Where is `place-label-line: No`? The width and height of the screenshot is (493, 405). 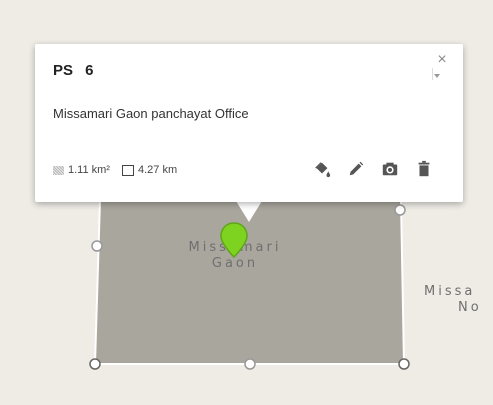
place-label-line: No is located at coordinates (470, 307).